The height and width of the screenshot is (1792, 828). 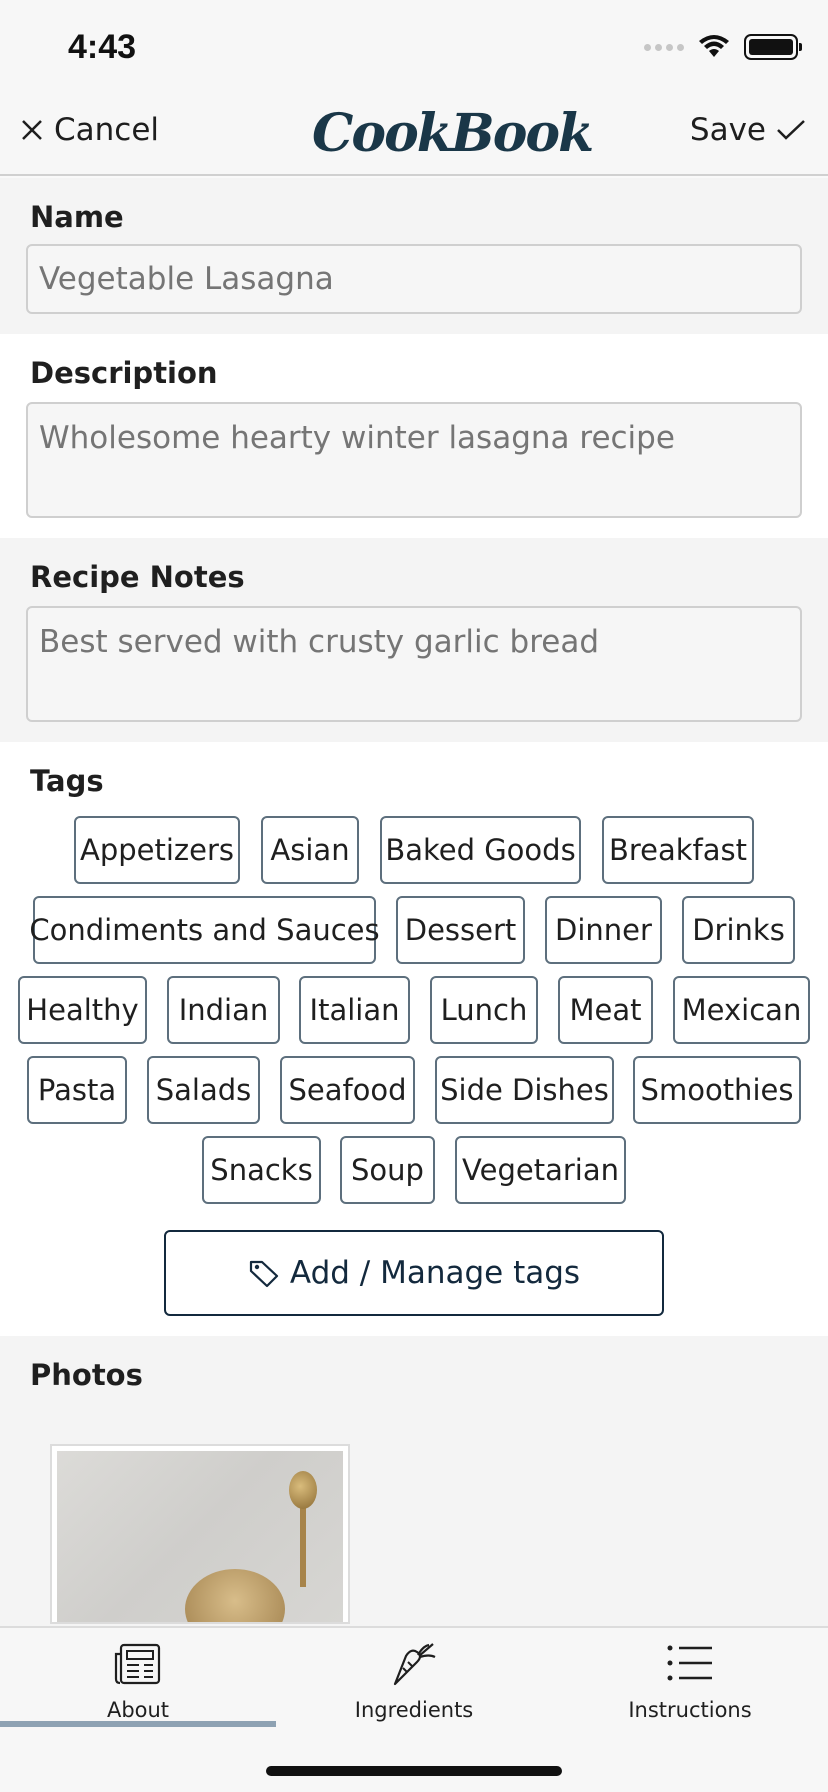 I want to click on recipe-notes-field, so click(x=414, y=664).